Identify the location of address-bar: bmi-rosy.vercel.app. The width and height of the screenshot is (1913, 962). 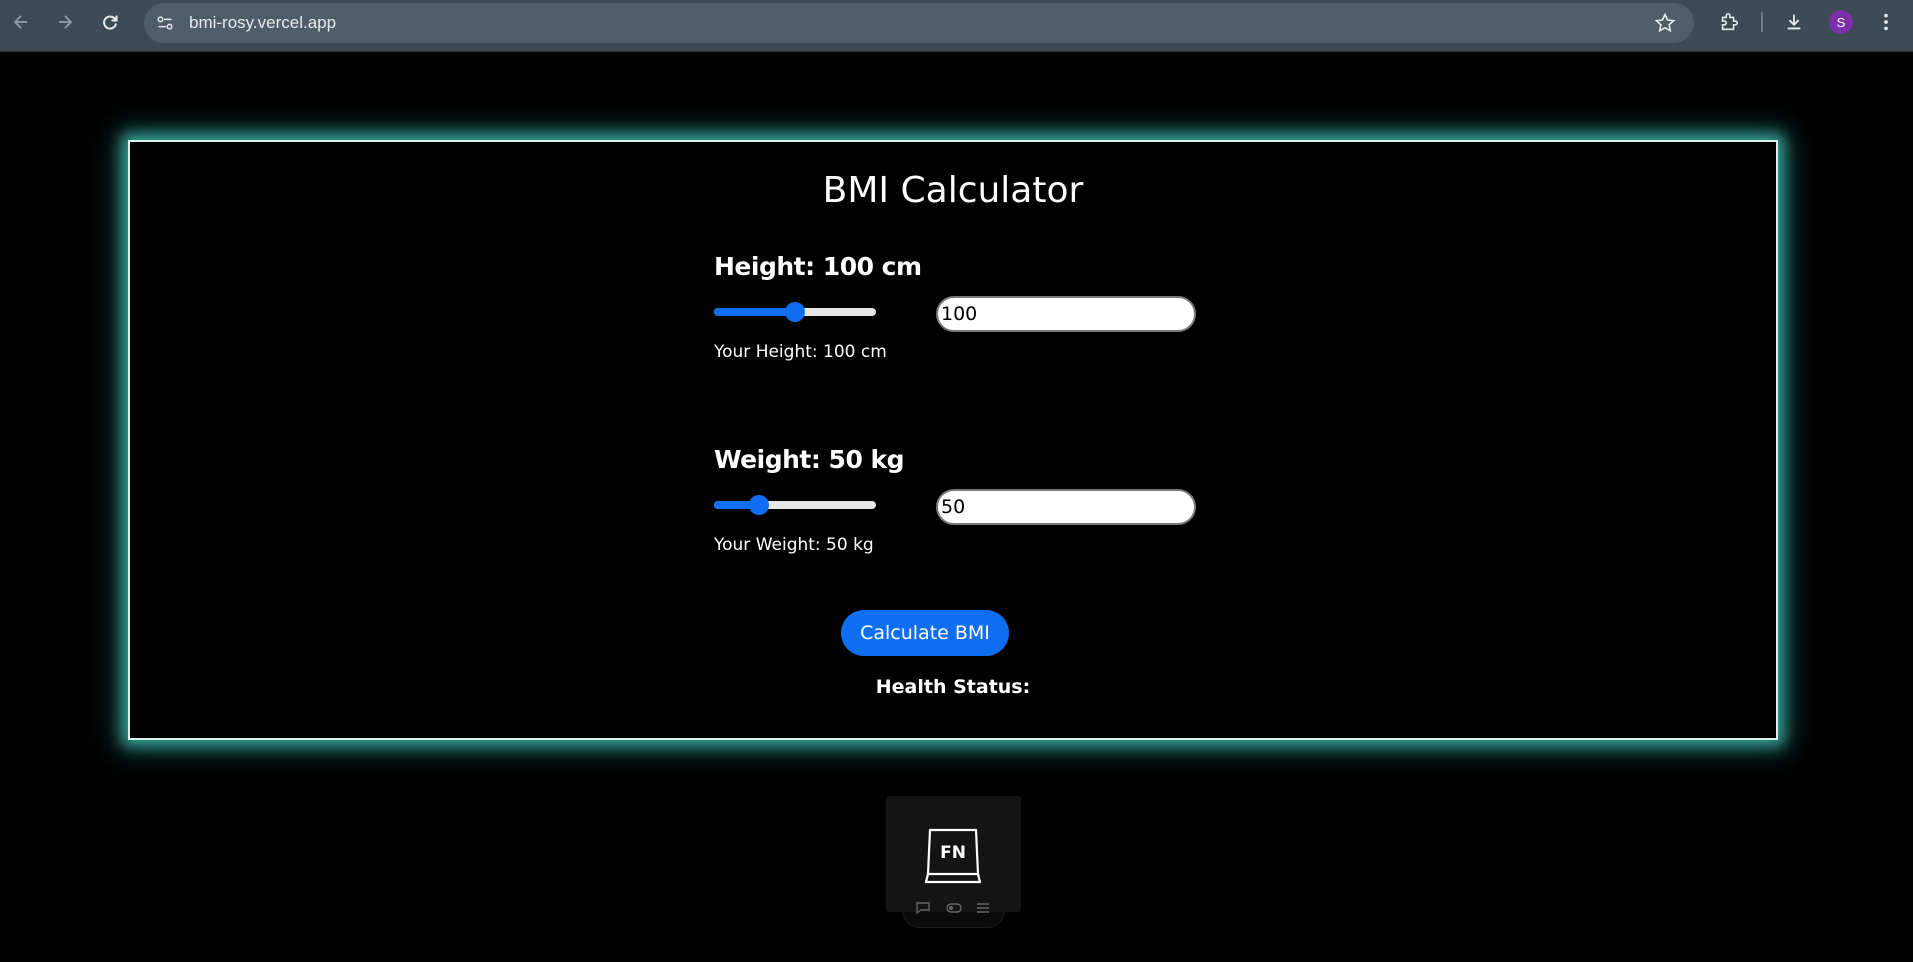
(919, 23).